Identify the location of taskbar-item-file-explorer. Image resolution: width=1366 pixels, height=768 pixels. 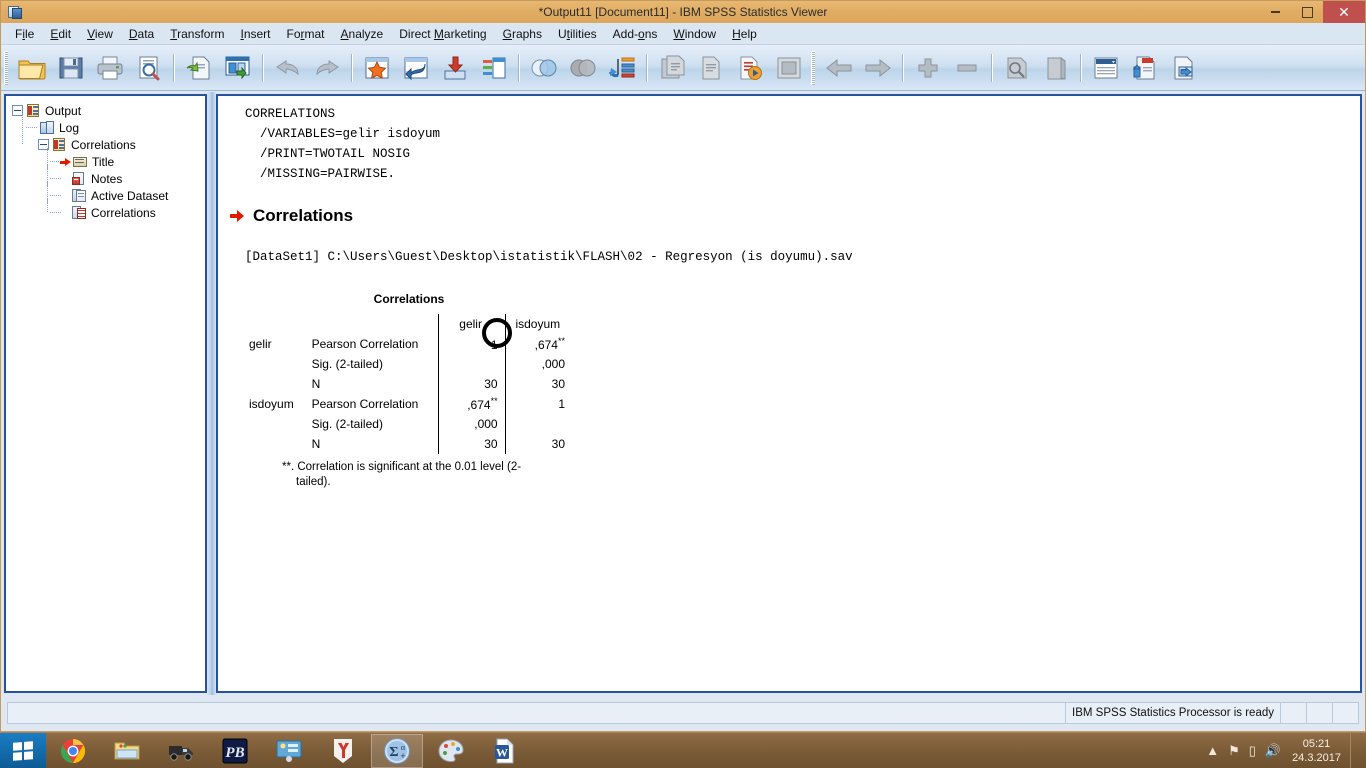
(127, 751).